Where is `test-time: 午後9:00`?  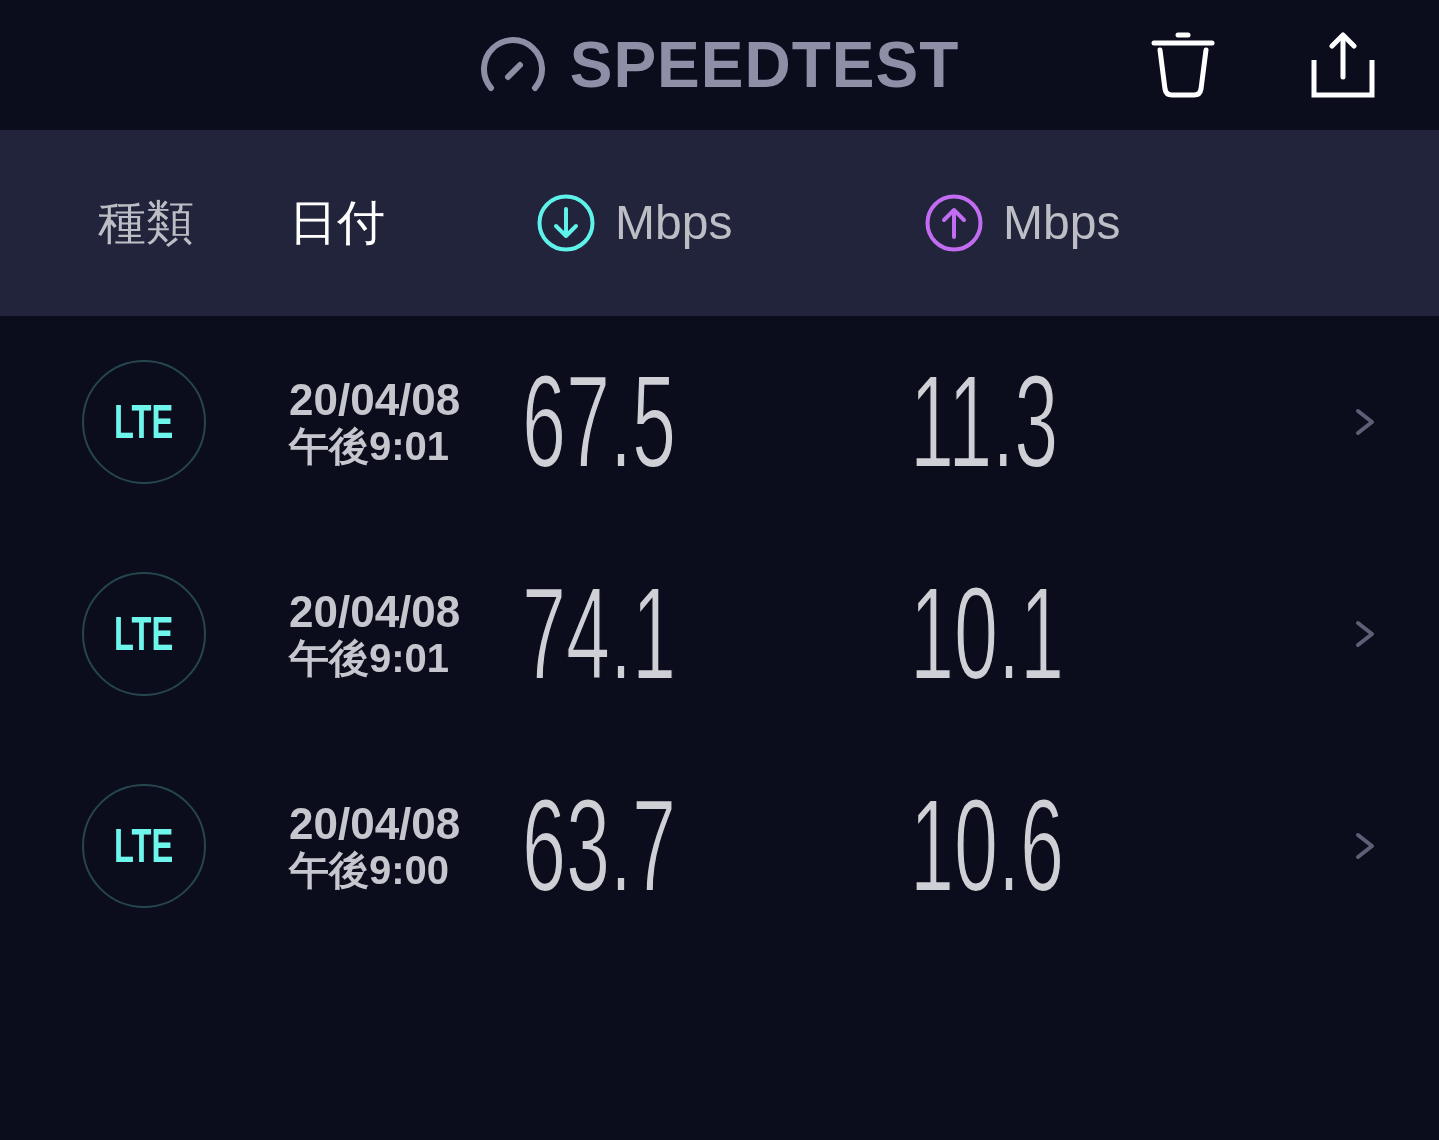 test-time: 午後9:00 is located at coordinates (369, 870).